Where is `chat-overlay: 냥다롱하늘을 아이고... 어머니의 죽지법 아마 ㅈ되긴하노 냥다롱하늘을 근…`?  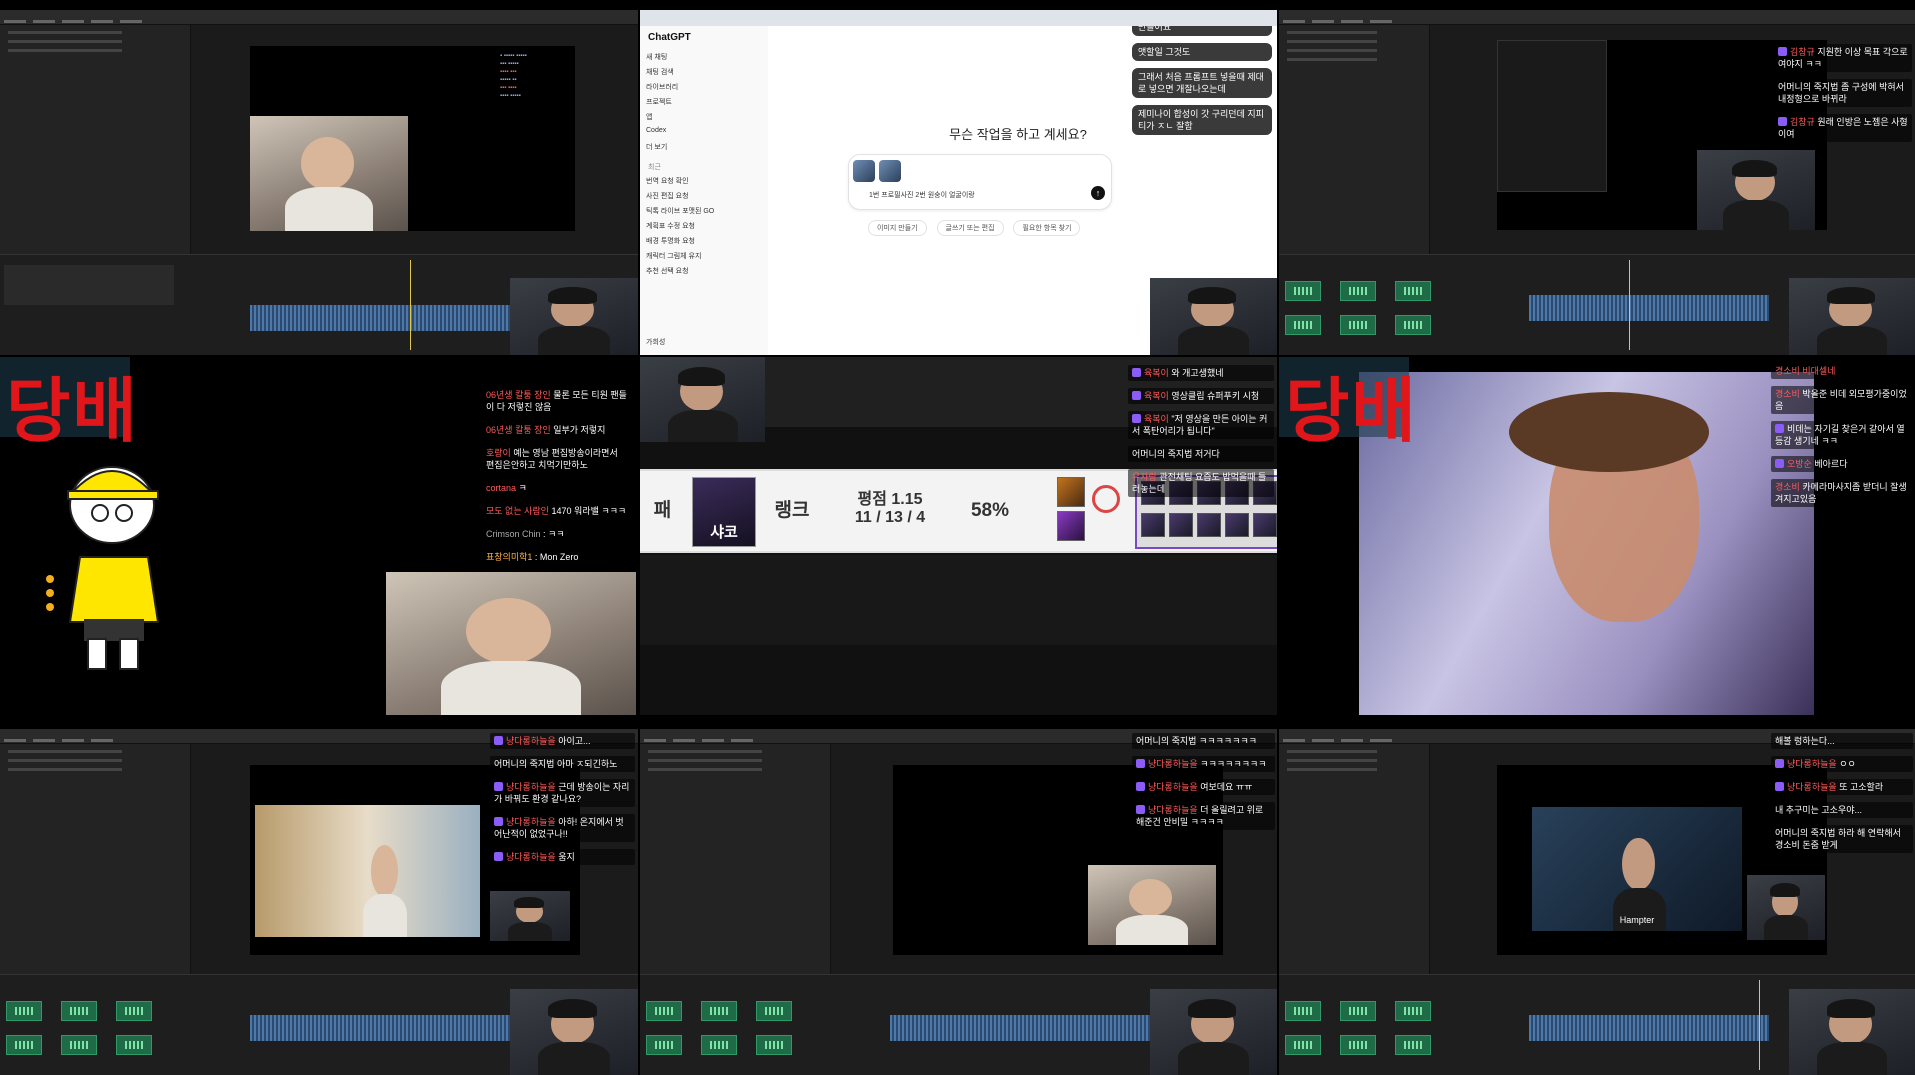 chat-overlay: 냥다롱하늘을 아이고... 어머니의 죽지법 아마 ㅈ되긴하노 냥다롱하늘을 근… is located at coordinates (562, 802).